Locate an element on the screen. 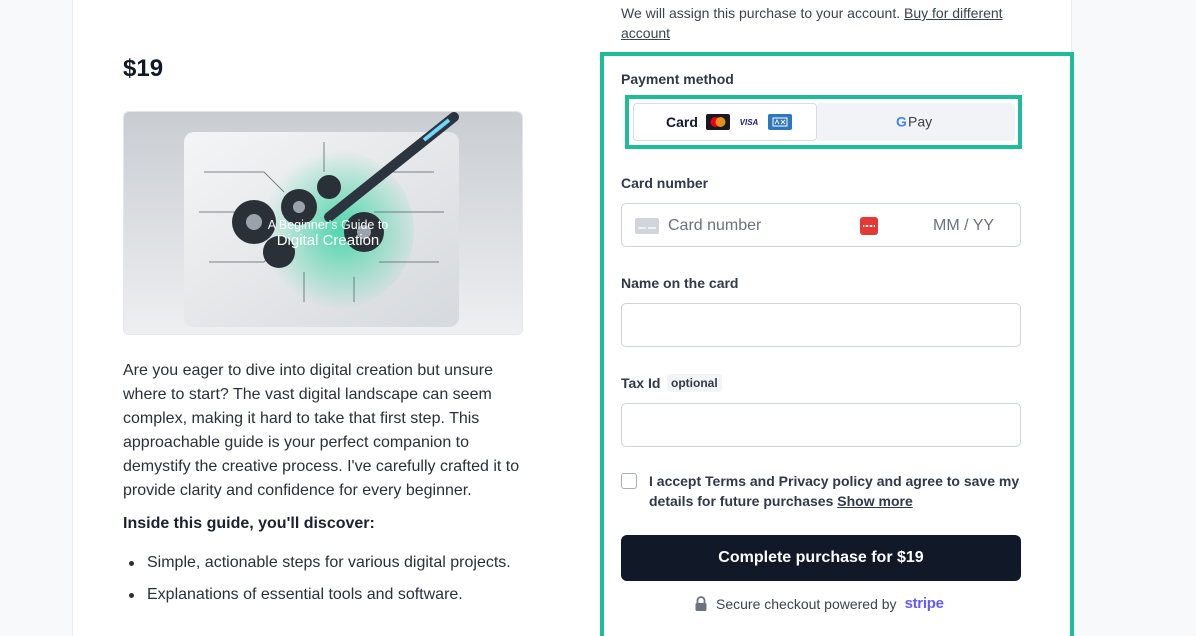 The width and height of the screenshot is (1196, 636). optional-badge: optional is located at coordinates (694, 383).